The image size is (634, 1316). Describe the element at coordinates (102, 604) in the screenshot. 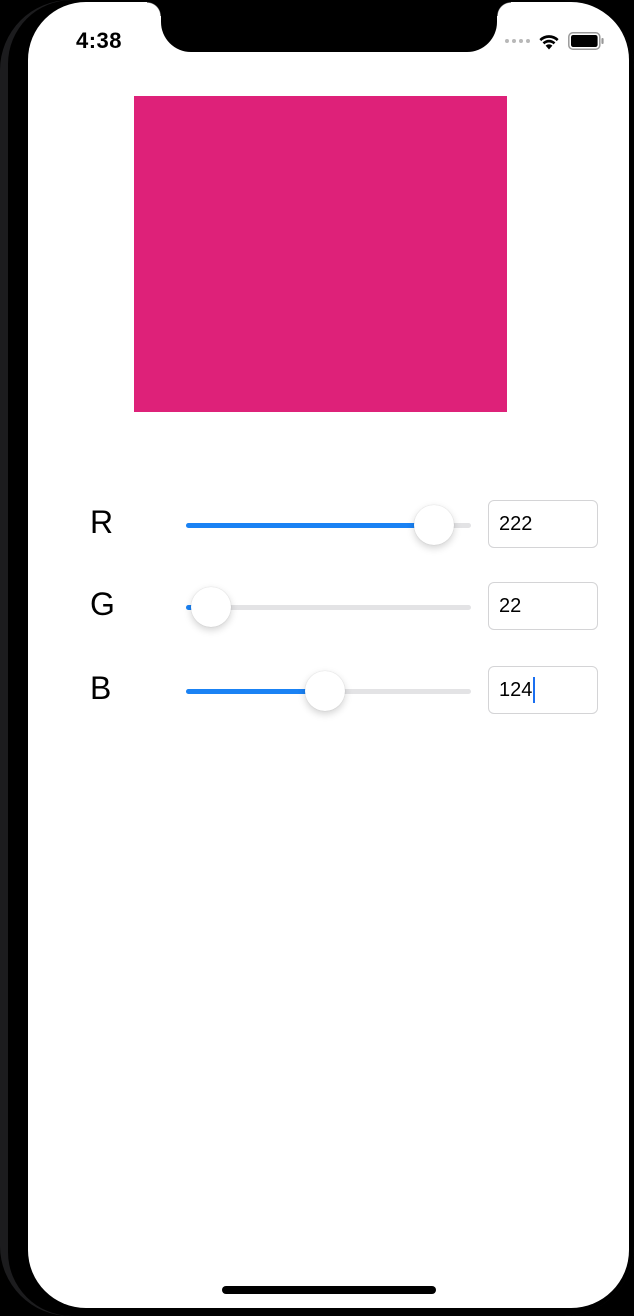

I see `green-label: G` at that location.